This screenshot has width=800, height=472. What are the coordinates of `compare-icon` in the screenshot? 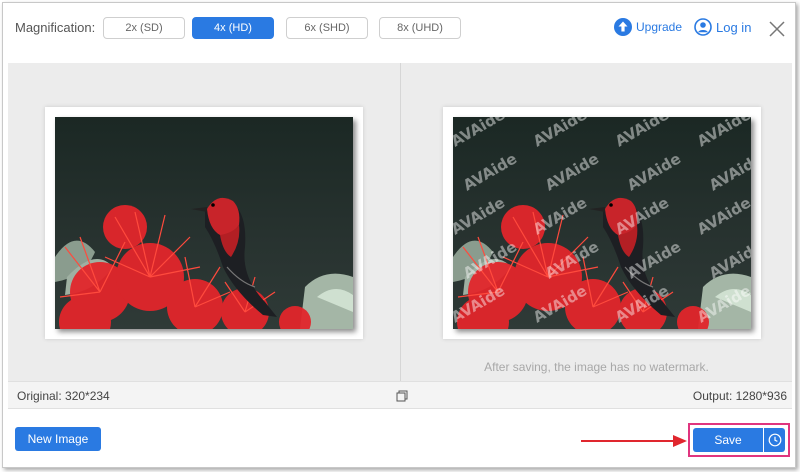 It's located at (402, 396).